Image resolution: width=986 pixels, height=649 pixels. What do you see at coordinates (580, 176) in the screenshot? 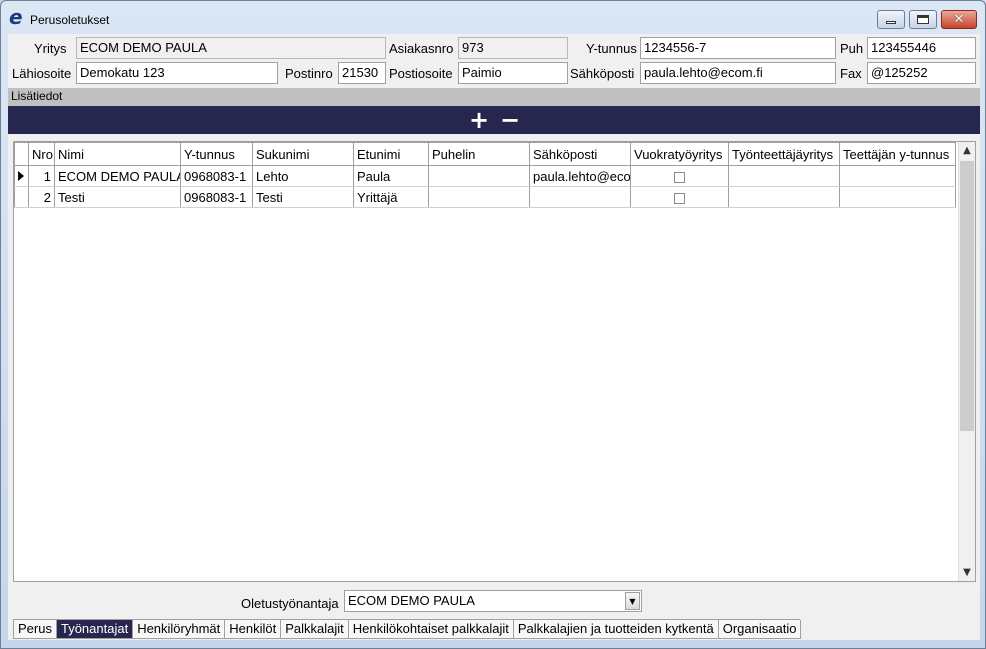
I see `cell-sahkoposti: paula.lehto@ecom.fi` at bounding box center [580, 176].